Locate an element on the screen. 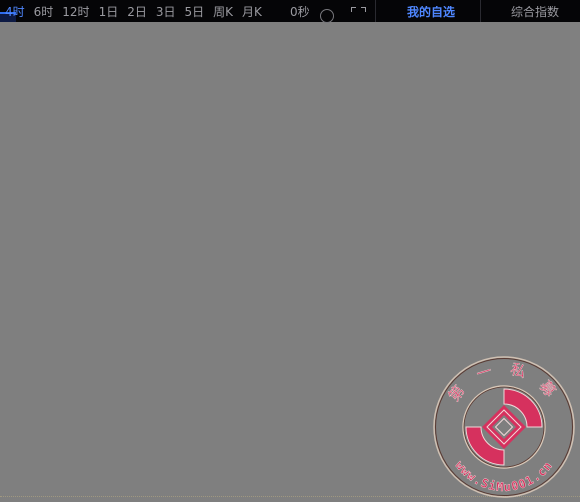  simu-seal-watermark: 第 一 私 募 www.SiMu001.cn is located at coordinates (504, 427).